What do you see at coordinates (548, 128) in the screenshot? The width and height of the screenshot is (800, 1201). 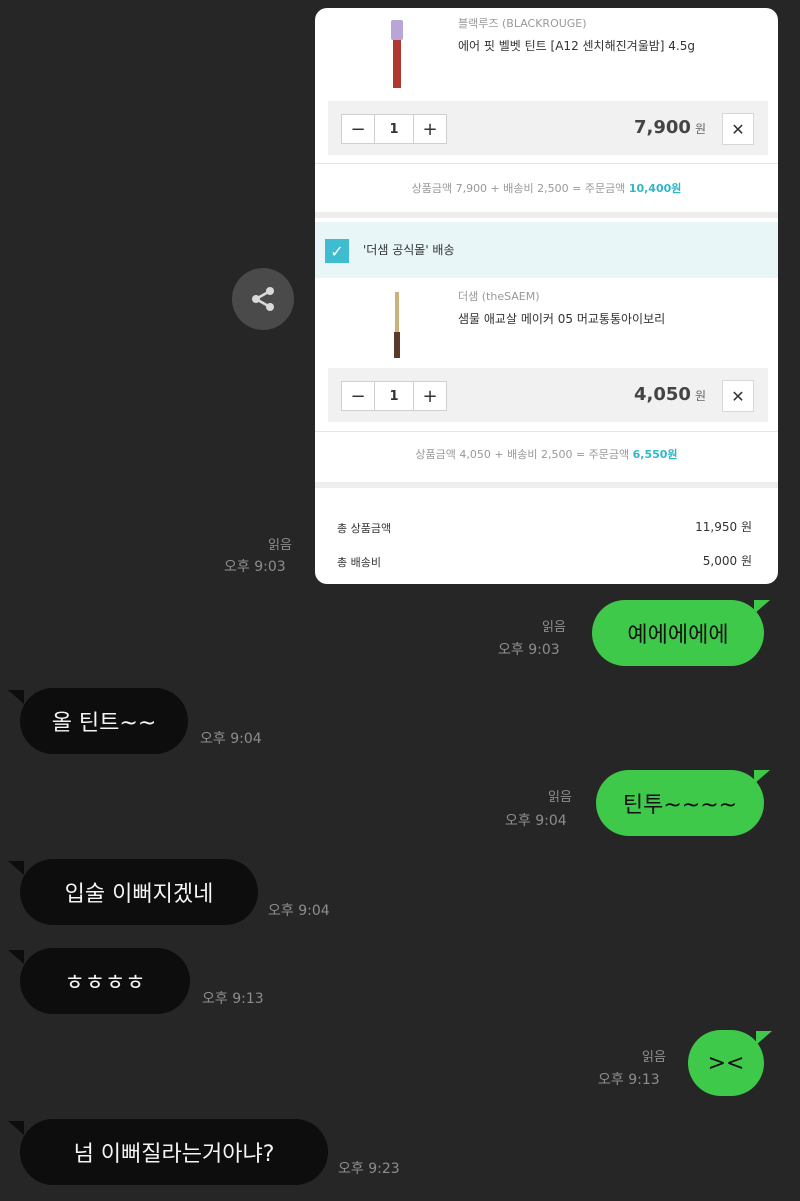 I see `quantity-bar: − 1 + 7,900 원 ✕` at bounding box center [548, 128].